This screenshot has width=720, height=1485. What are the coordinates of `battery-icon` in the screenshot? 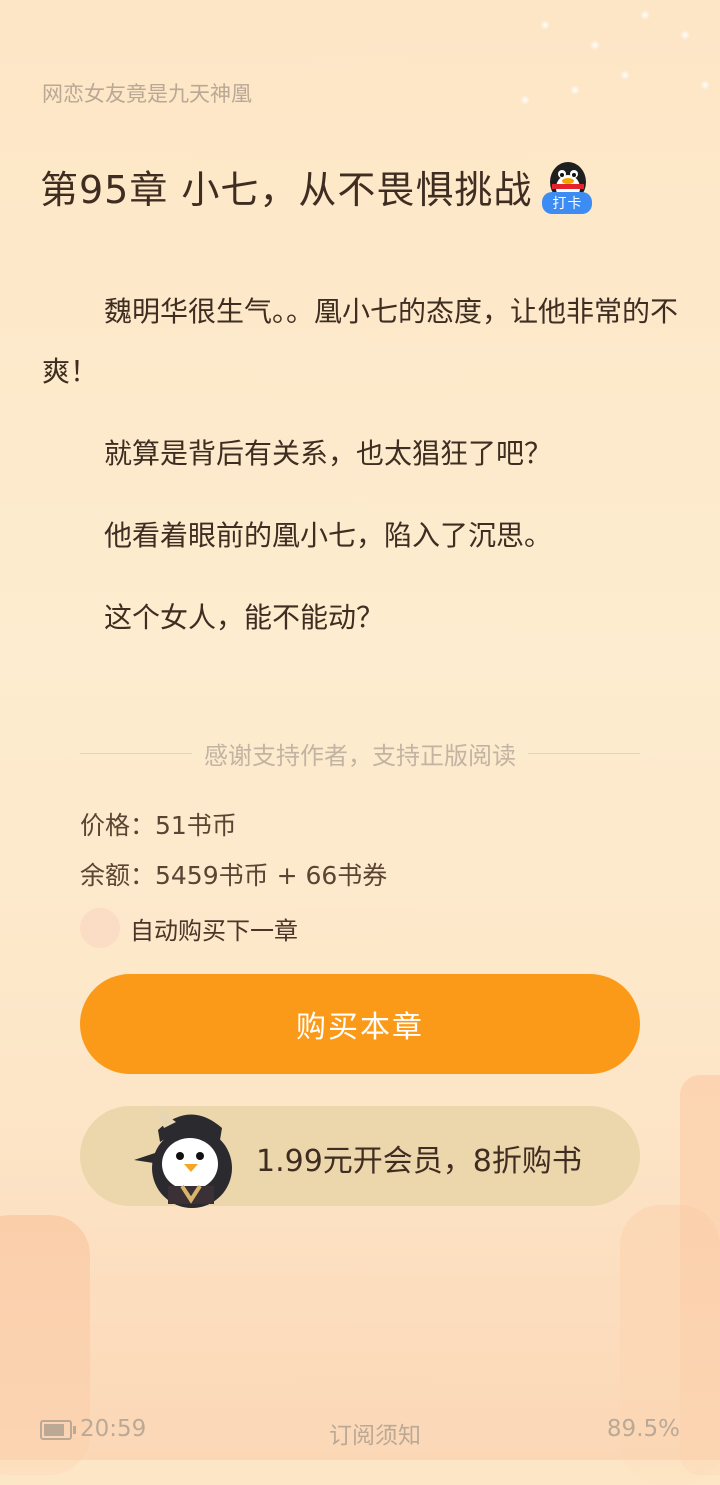 It's located at (58, 1430).